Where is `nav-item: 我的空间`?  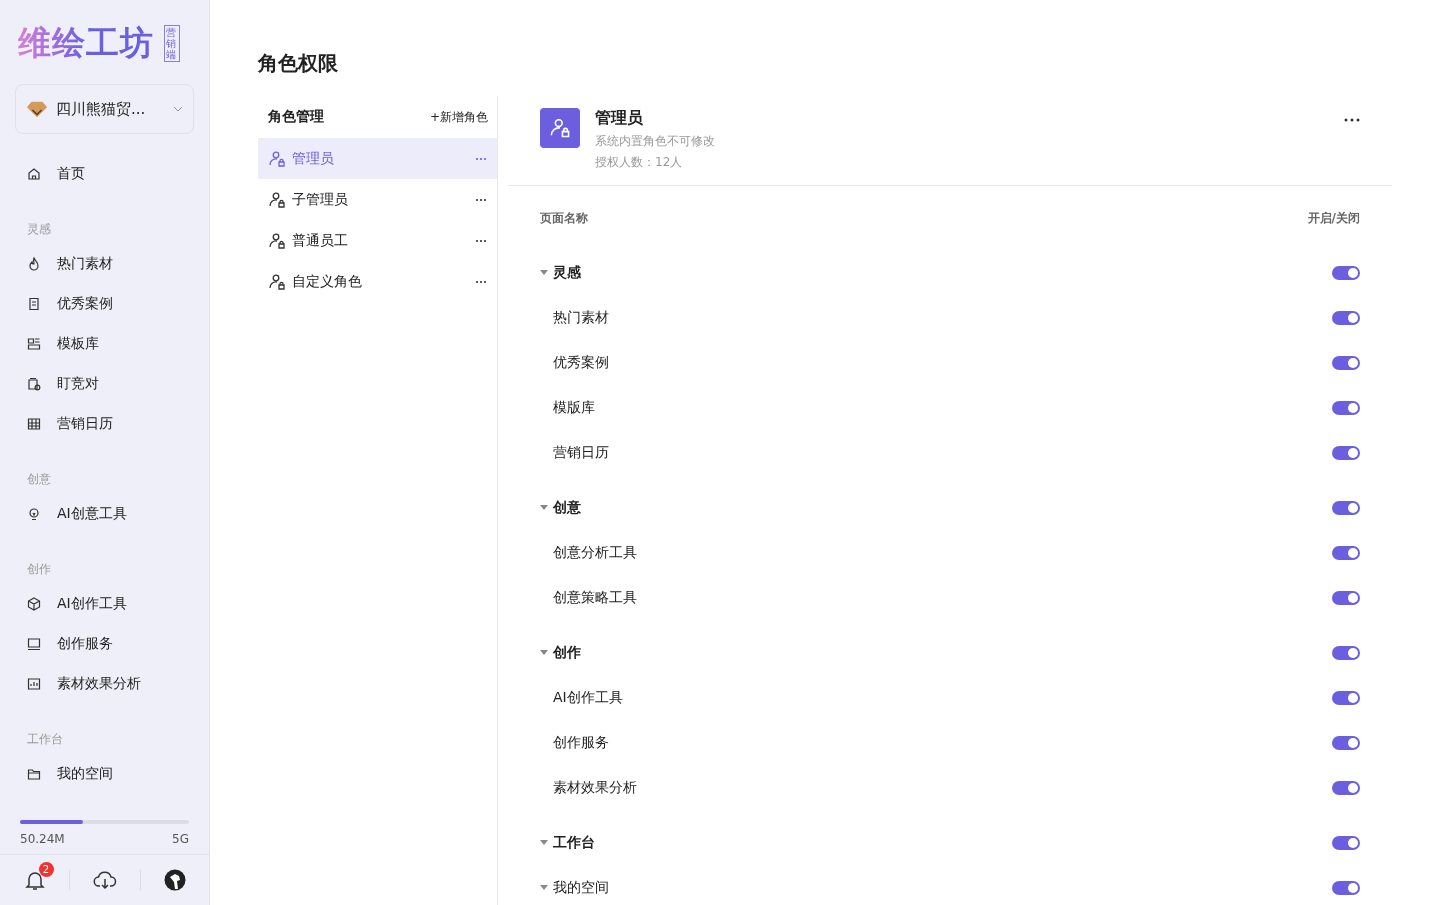
nav-item: 我的空间 is located at coordinates (104, 774).